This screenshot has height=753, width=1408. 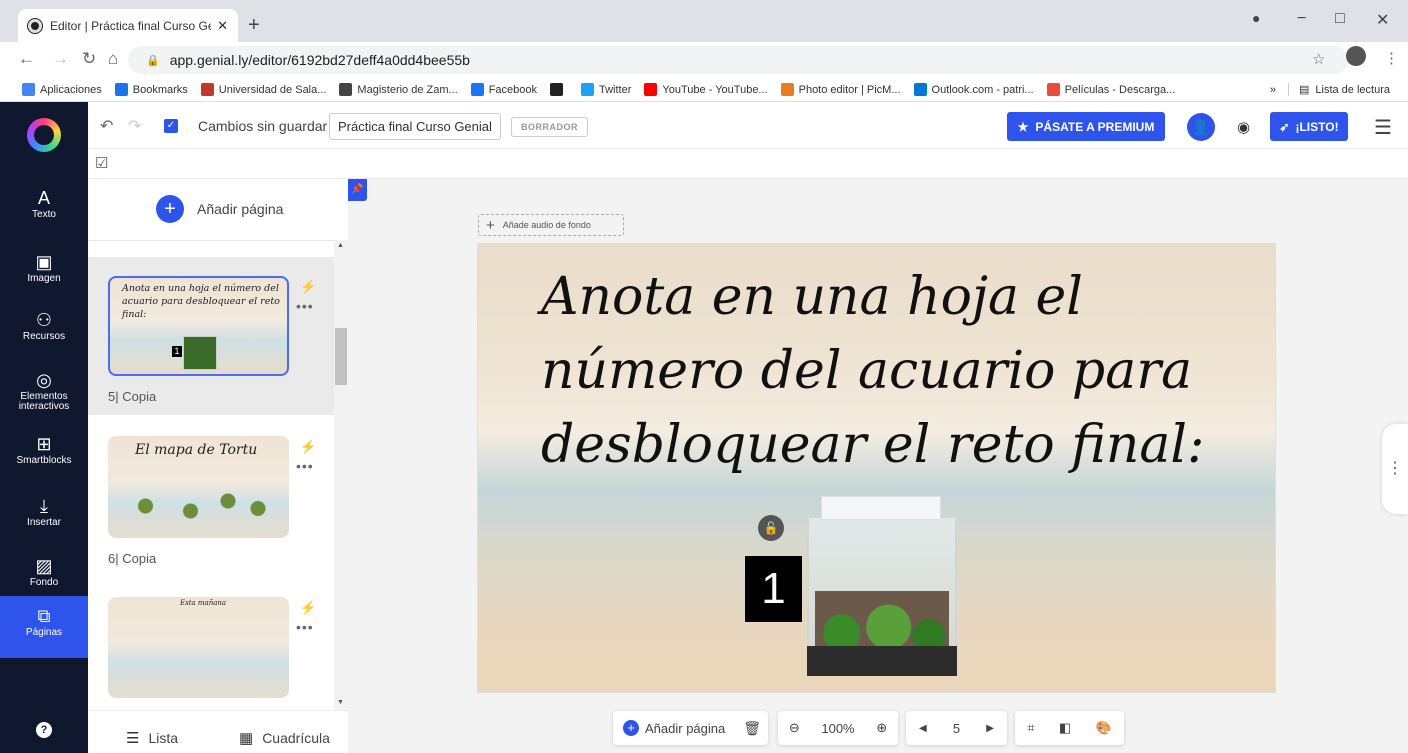 I want to click on bottom-add-page-group: + Añadir página 🗑, so click(x=690, y=728).